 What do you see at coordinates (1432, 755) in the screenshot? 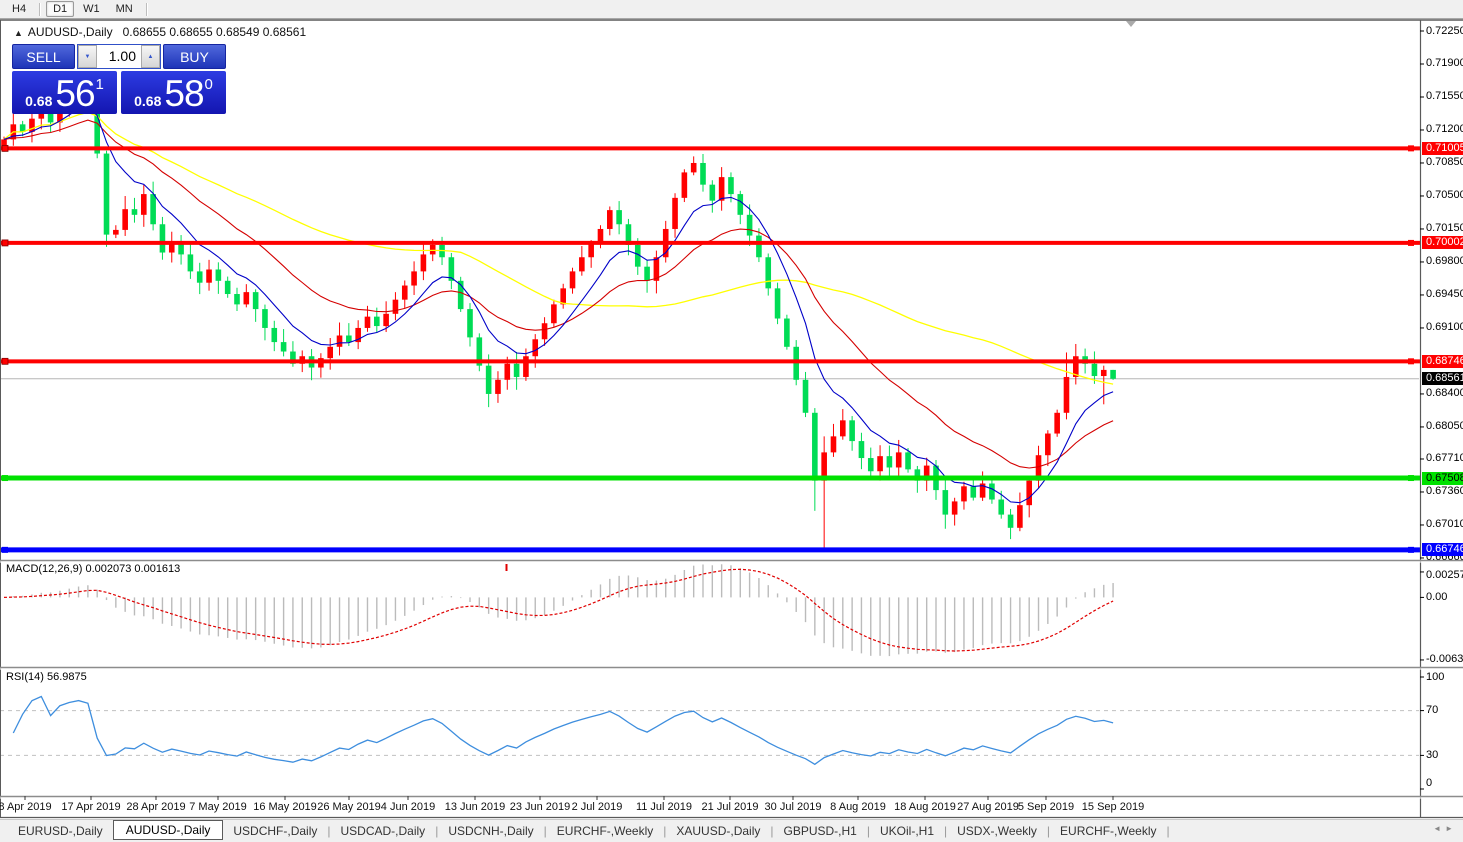
I see `rsi-axis-30: 30` at bounding box center [1432, 755].